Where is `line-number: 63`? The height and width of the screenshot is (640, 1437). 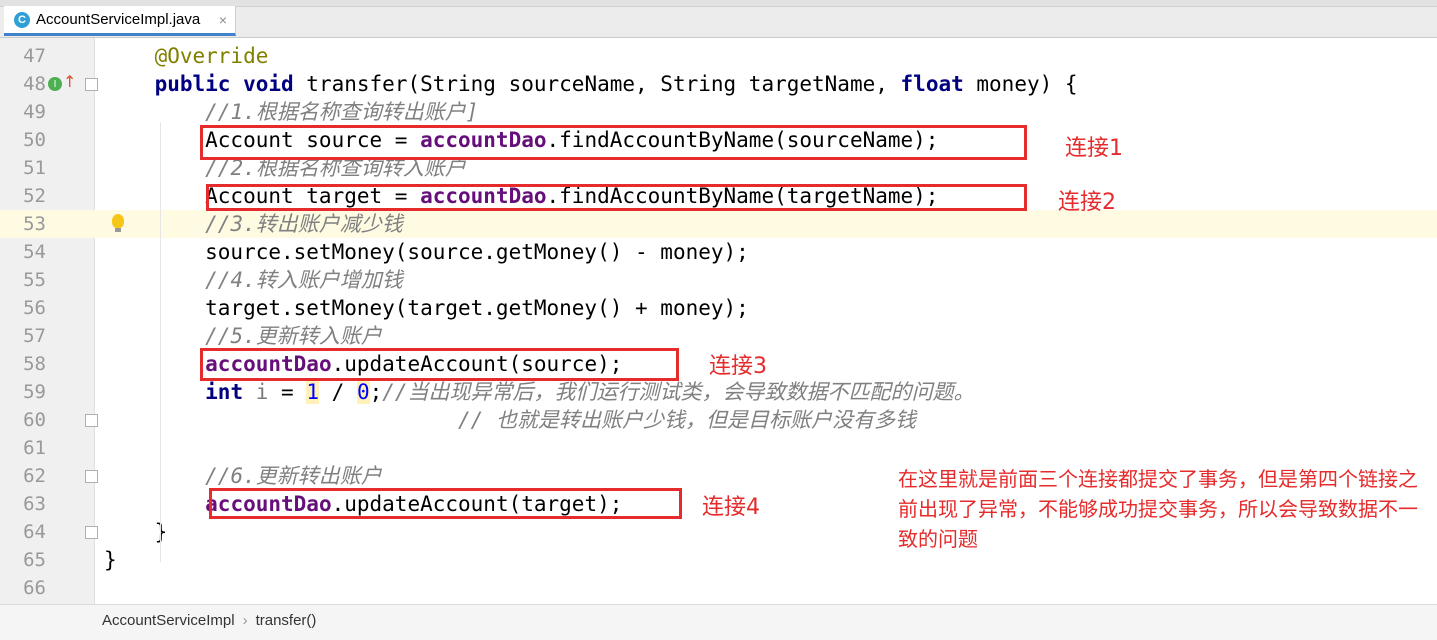 line-number: 63 is located at coordinates (23, 504).